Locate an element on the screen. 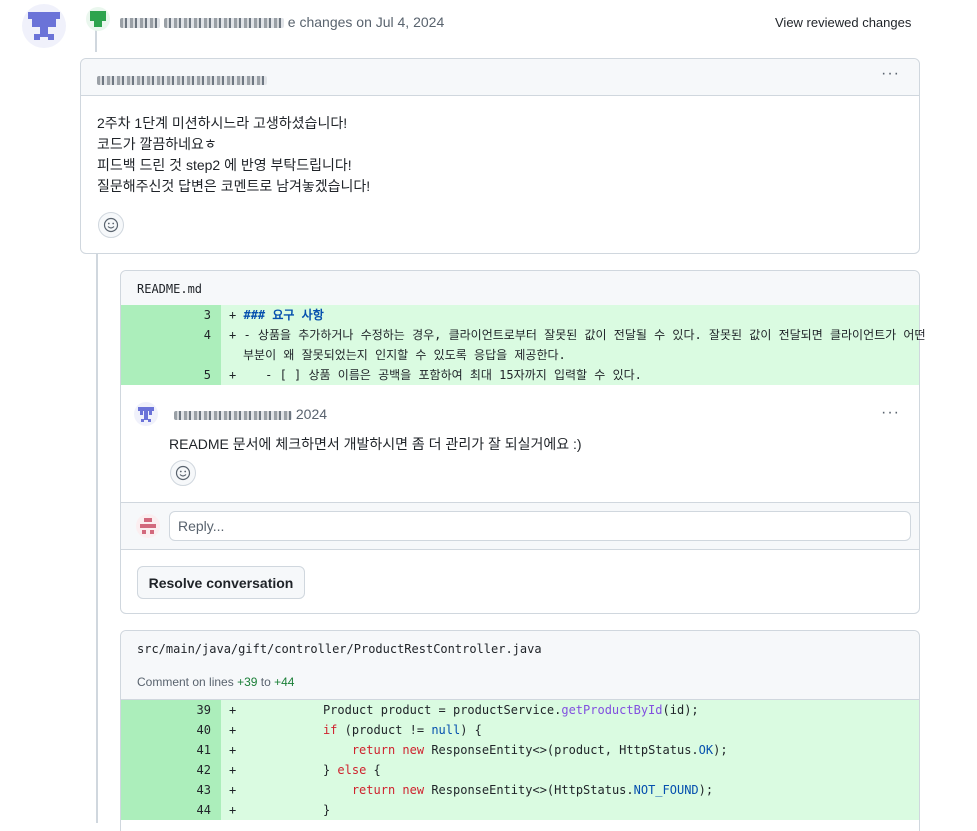  redacted-username is located at coordinates (140, 23).